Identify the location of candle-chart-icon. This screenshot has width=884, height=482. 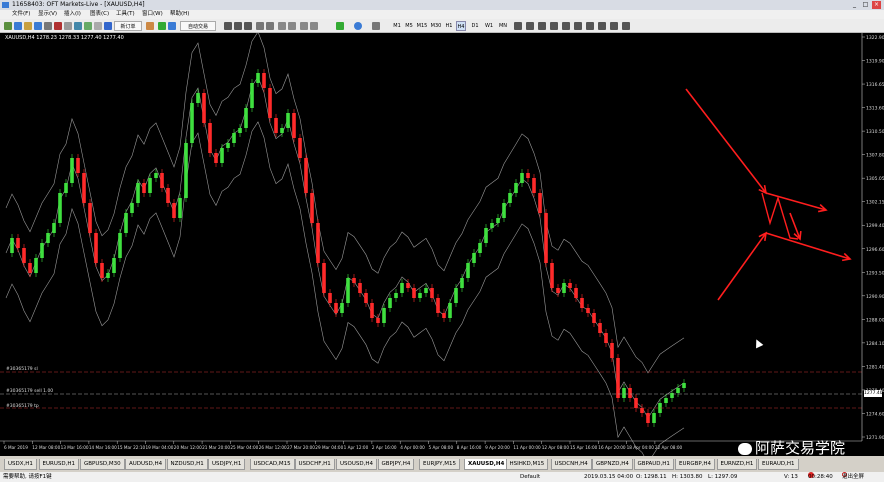
(238, 26).